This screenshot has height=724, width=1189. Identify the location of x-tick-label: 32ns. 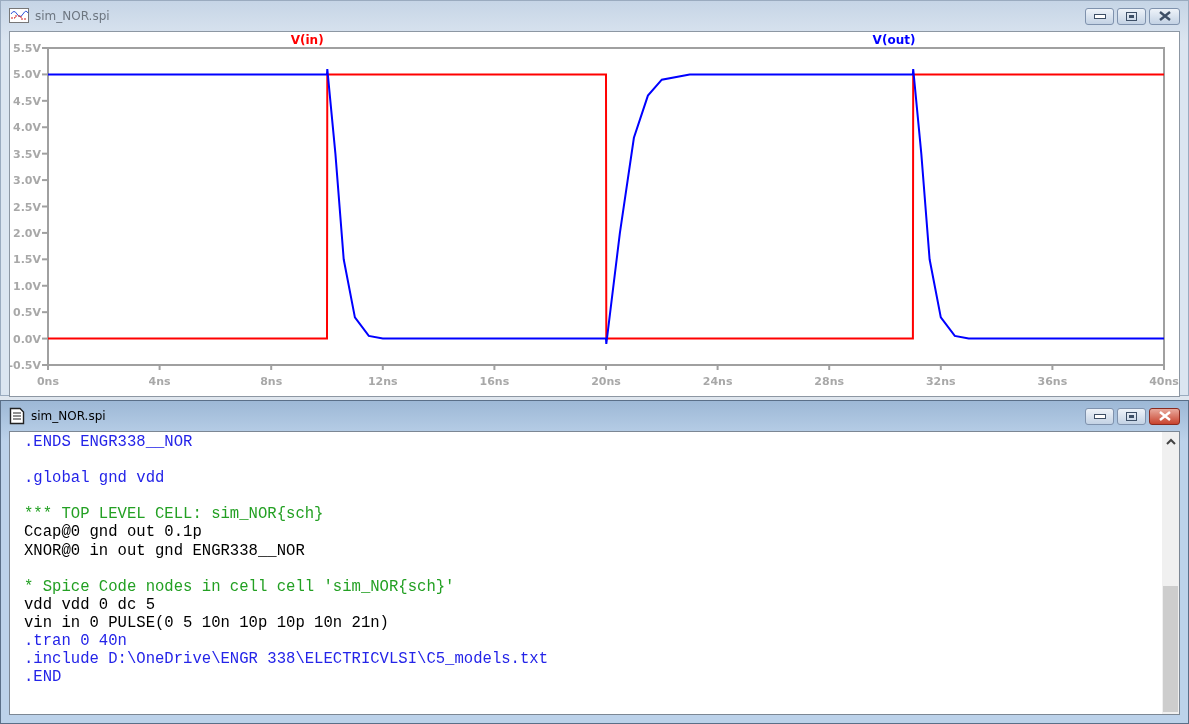
(941, 381).